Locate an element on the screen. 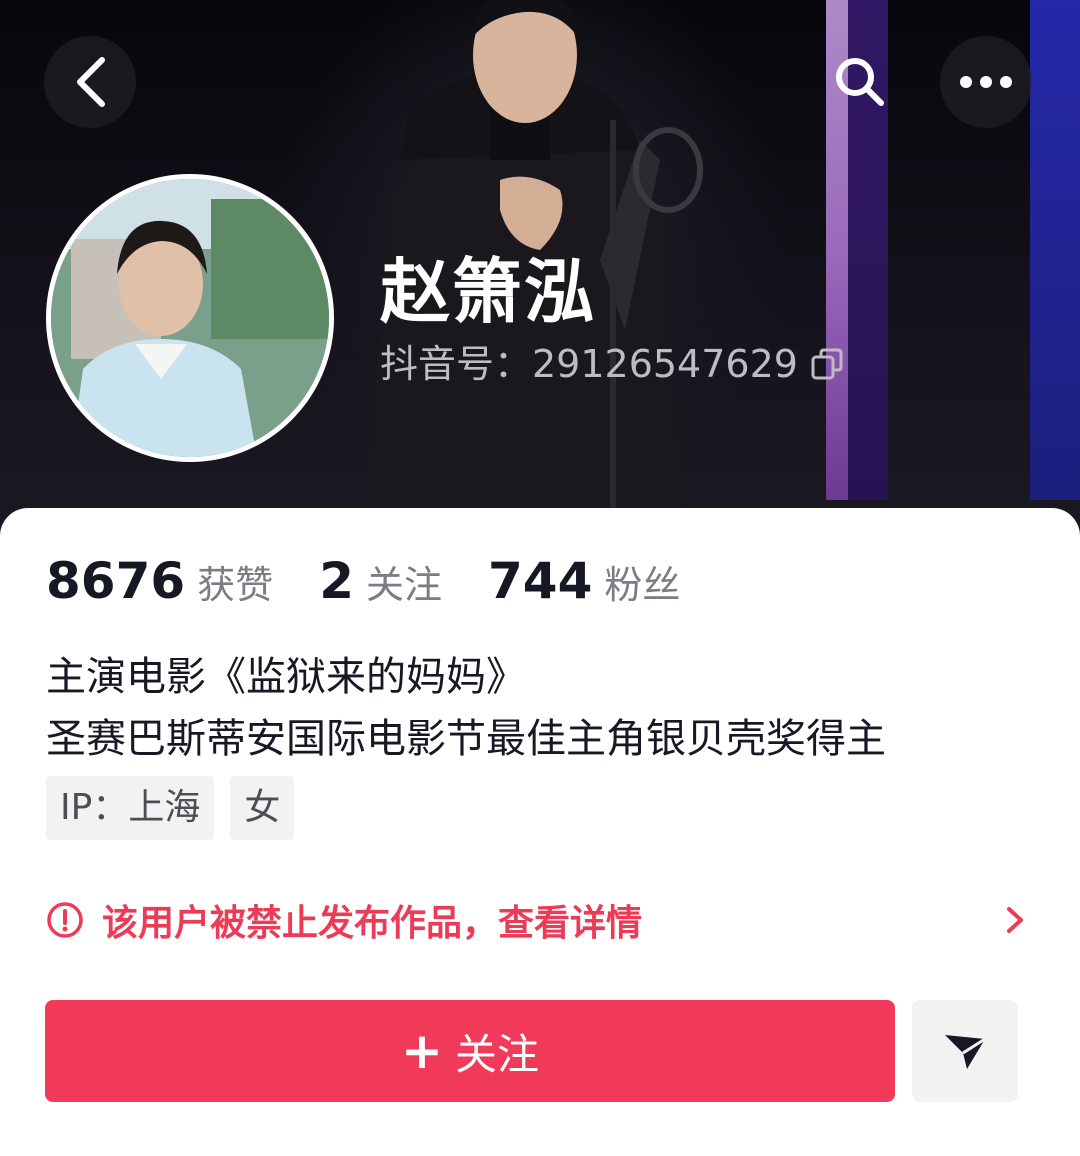  back-arrow-icon is located at coordinates (91, 82).